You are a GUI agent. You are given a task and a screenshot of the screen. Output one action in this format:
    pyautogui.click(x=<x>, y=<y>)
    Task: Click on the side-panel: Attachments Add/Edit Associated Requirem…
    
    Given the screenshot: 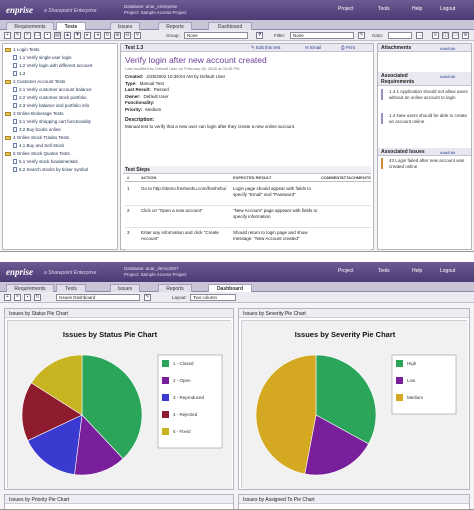 What is the action you would take?
    pyautogui.click(x=424, y=146)
    